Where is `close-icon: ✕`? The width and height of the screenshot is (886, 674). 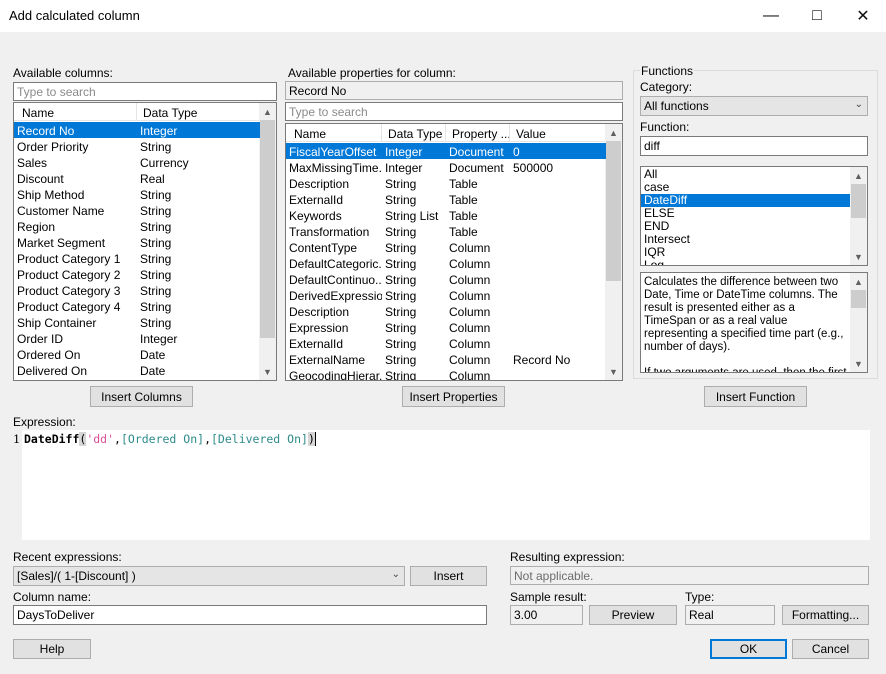 close-icon: ✕ is located at coordinates (863, 16).